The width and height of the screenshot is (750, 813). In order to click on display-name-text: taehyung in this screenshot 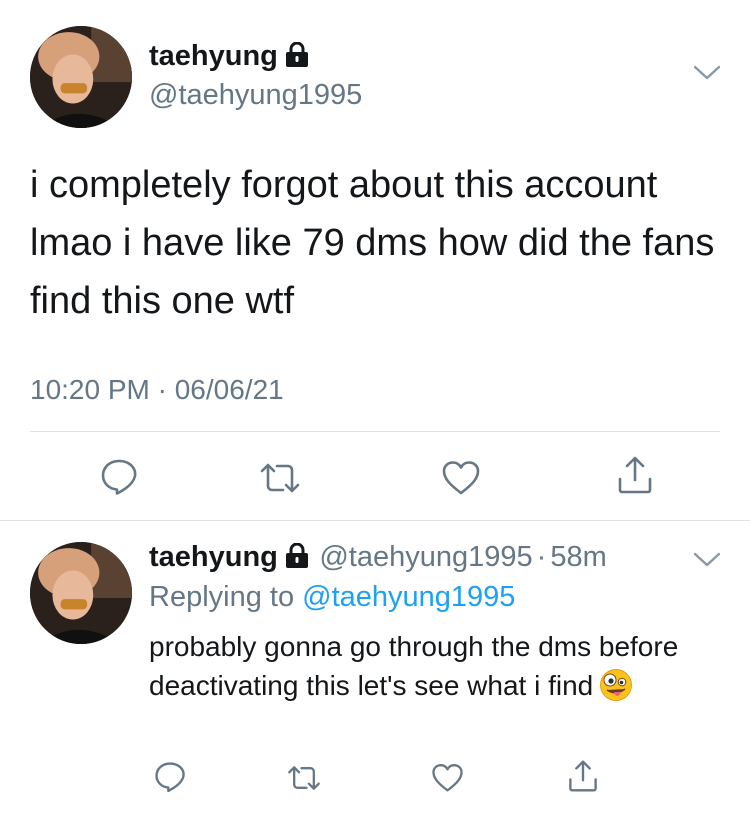, I will do `click(213, 56)`.